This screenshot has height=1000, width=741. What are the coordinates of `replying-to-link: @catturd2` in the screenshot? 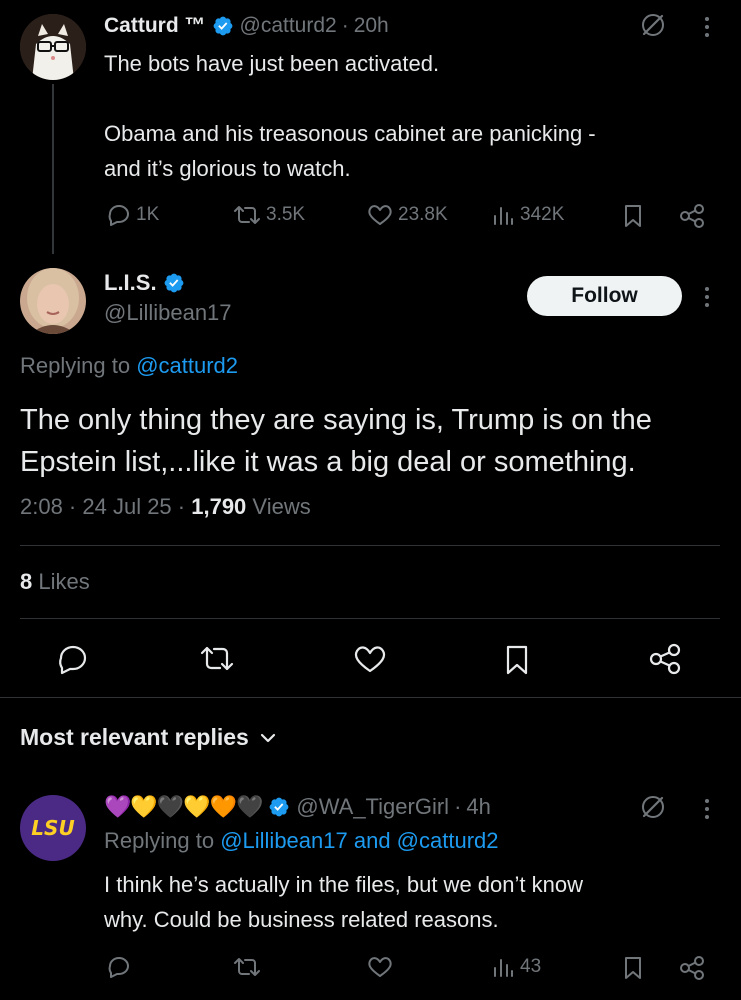 It's located at (187, 365).